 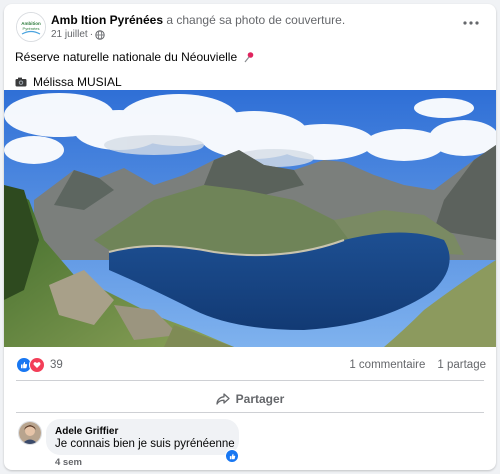 I want to click on page-logo-icon: Ambition Pyrénées, so click(x=31, y=27).